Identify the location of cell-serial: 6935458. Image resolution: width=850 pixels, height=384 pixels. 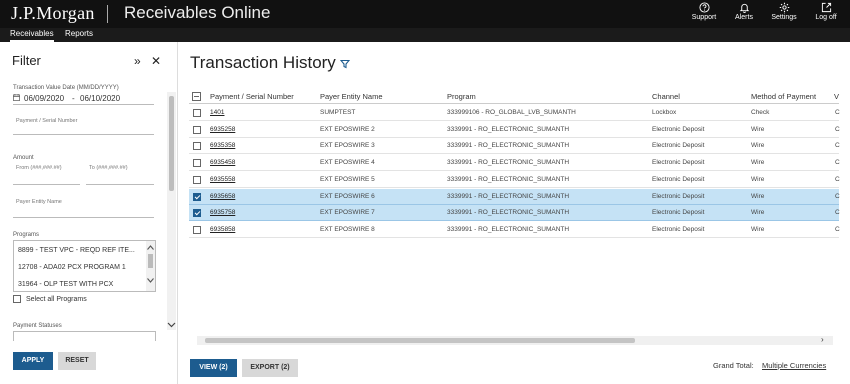
(222, 162).